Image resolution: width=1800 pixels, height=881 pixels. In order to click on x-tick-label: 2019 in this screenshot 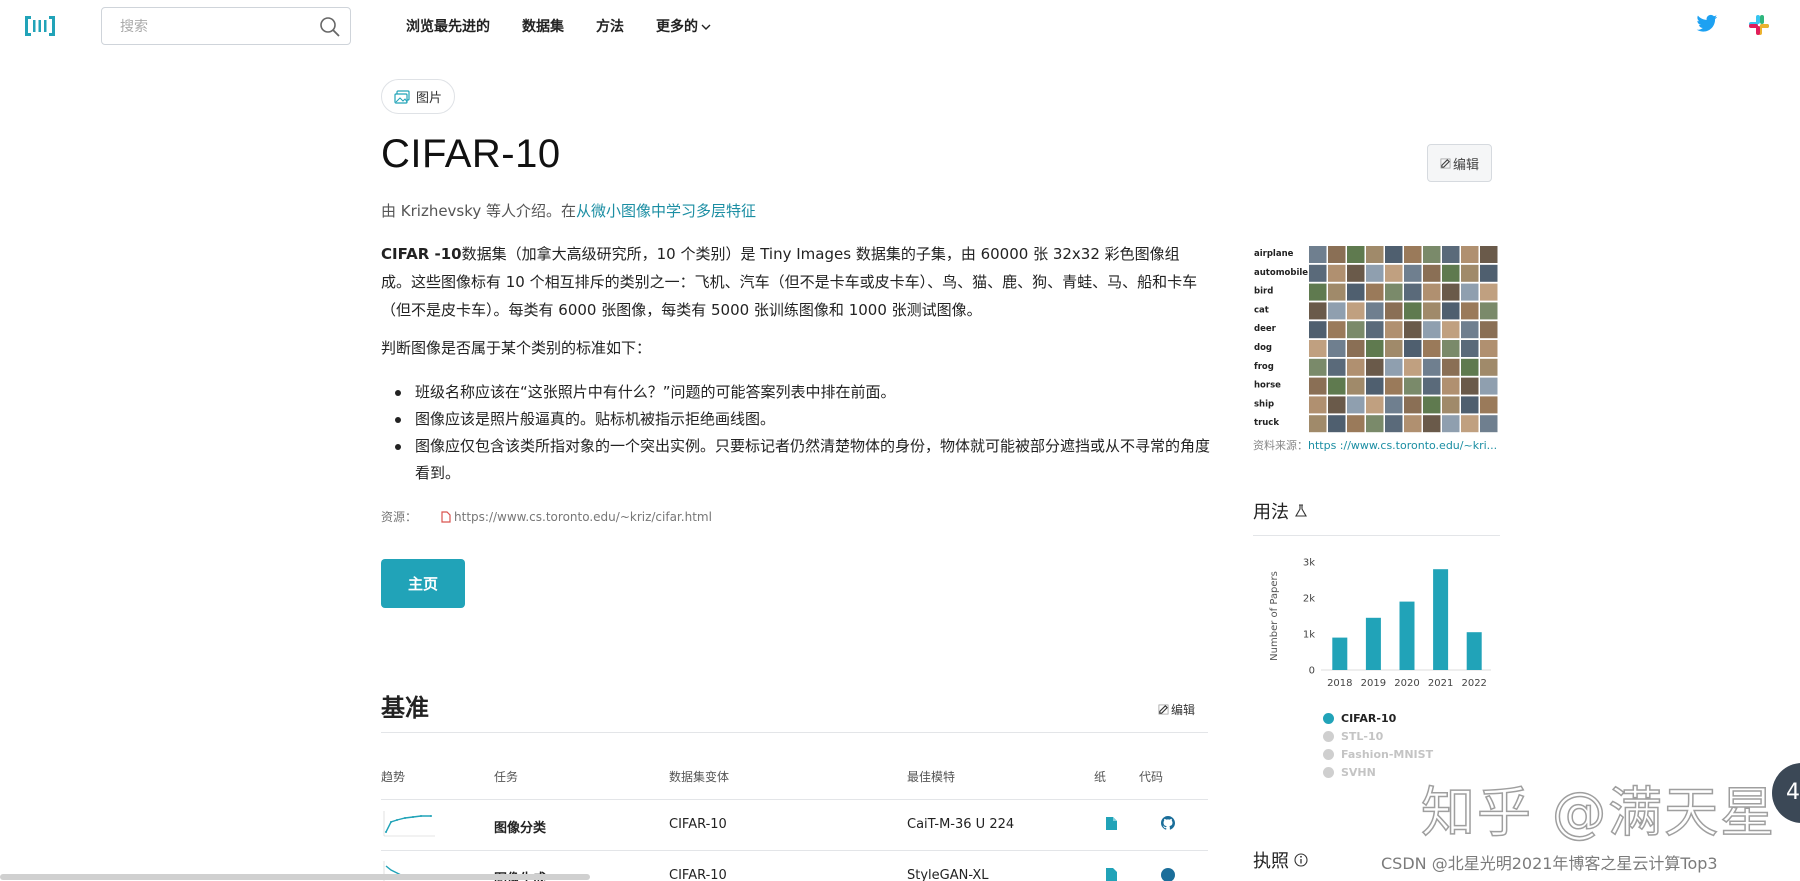, I will do `click(1373, 683)`.